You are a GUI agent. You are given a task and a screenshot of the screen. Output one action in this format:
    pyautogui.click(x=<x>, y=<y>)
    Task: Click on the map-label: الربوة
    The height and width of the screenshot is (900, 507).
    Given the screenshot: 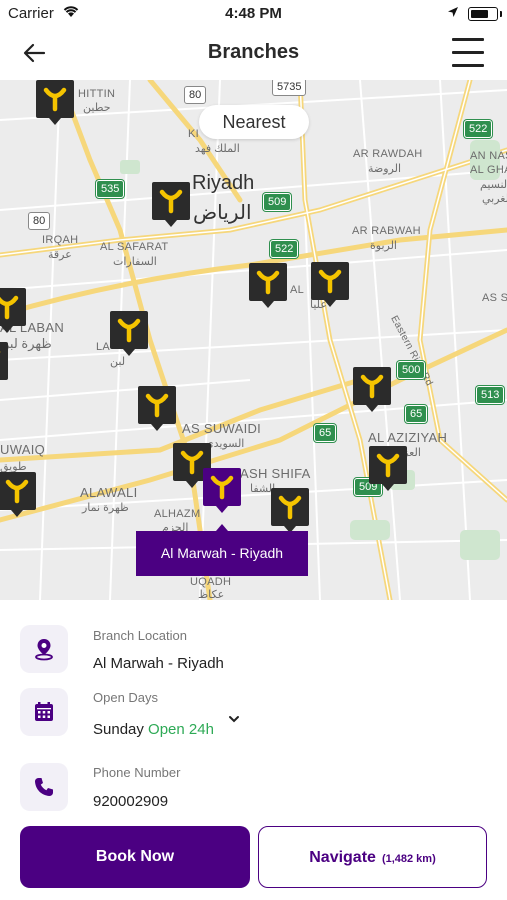 What is the action you would take?
    pyautogui.click(x=383, y=246)
    